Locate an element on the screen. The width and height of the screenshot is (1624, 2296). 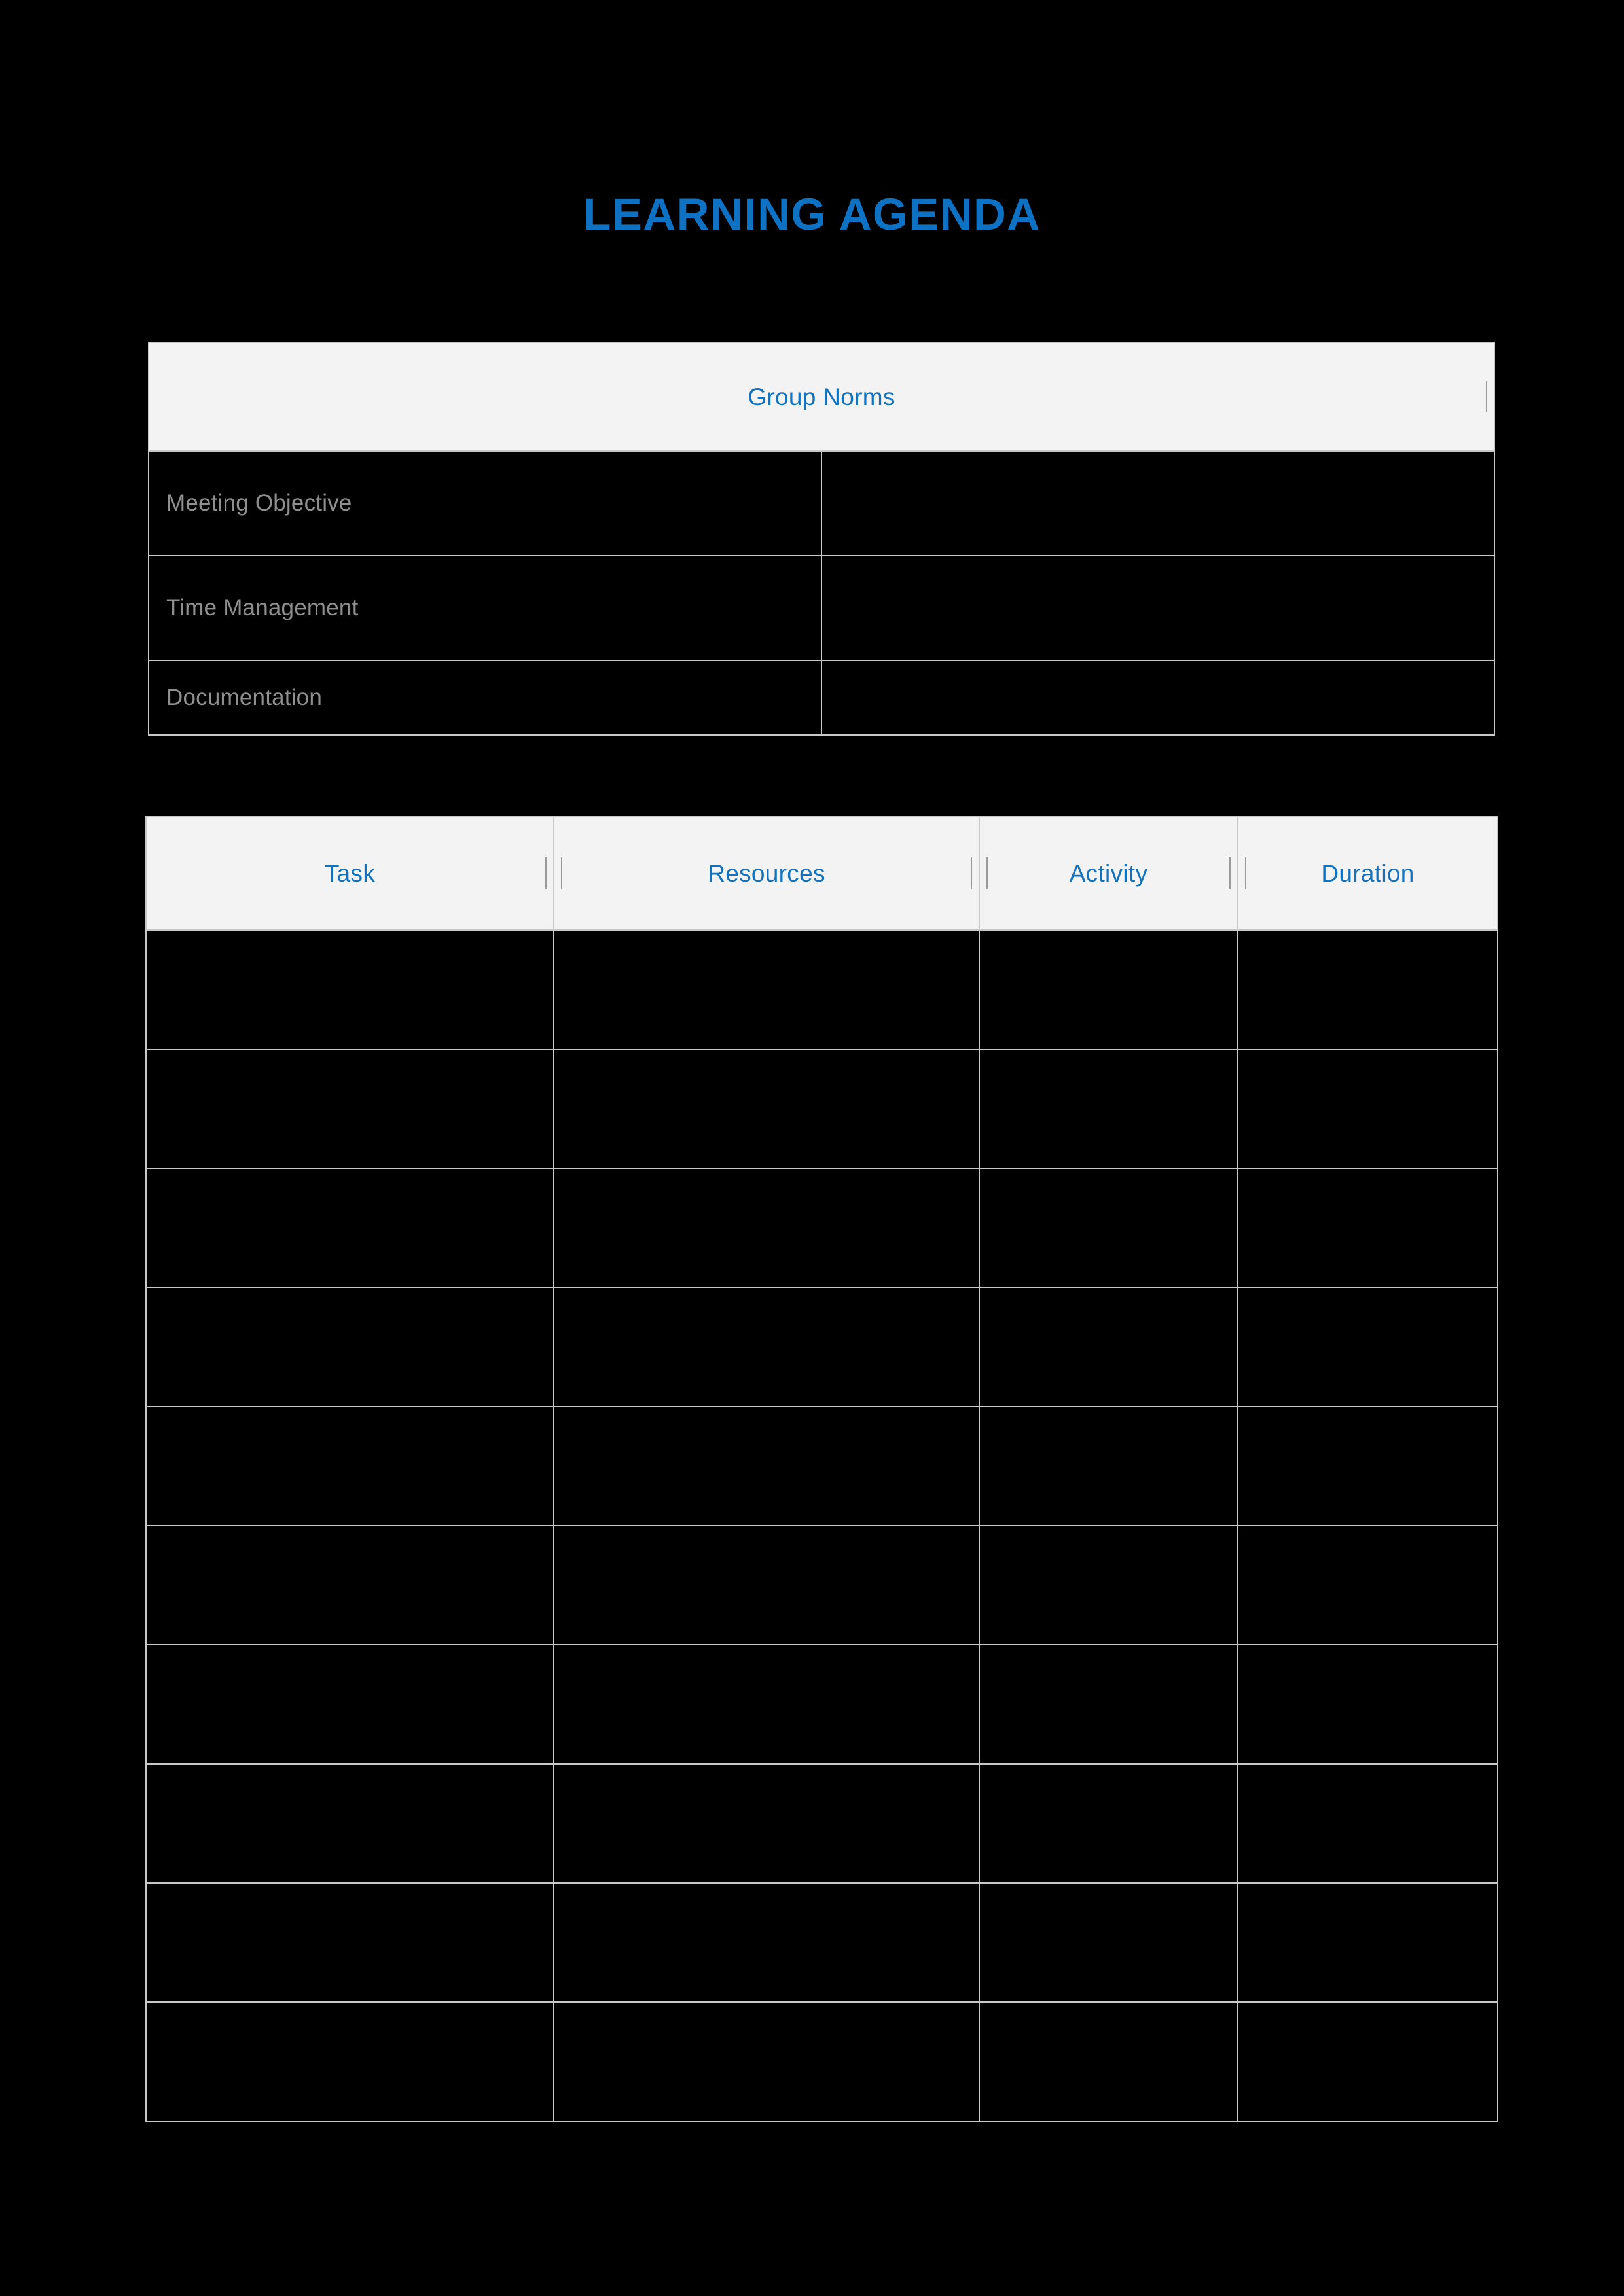
table-row: Meeting Objective is located at coordinates (821, 503).